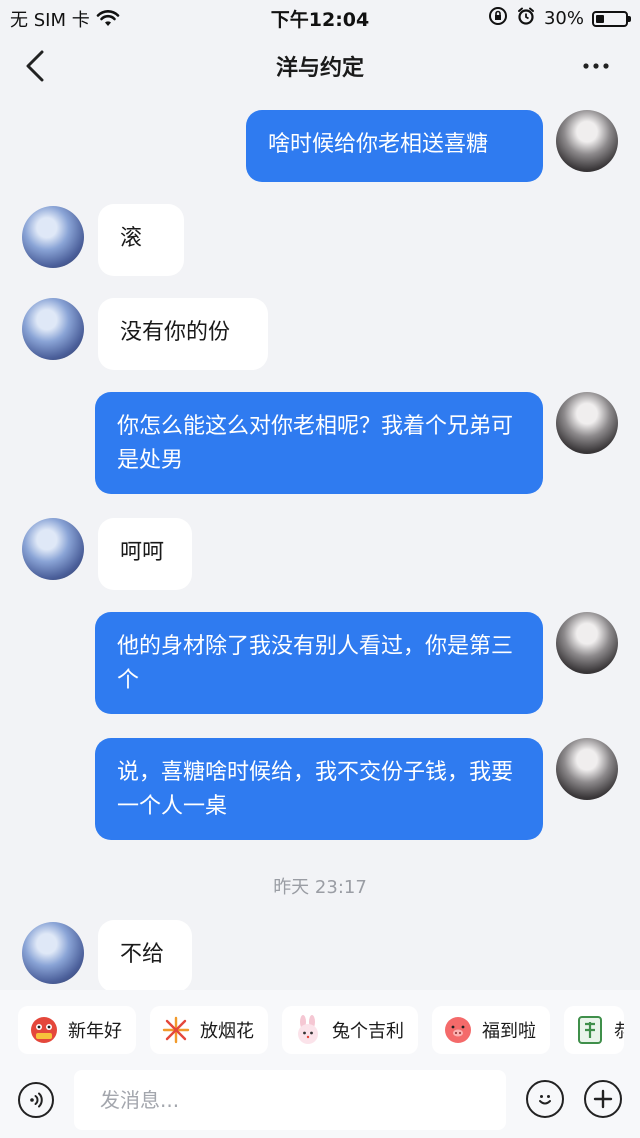 This screenshot has height=1138, width=640. Describe the element at coordinates (44, 1030) in the screenshot. I see `lion-dance-icon` at that location.